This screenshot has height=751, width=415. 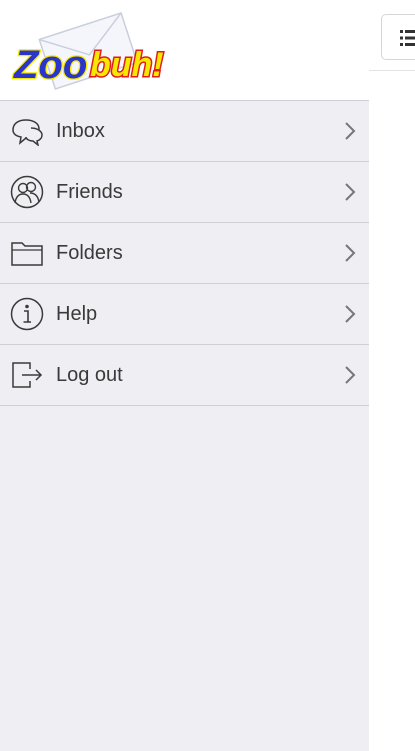 What do you see at coordinates (77, 314) in the screenshot?
I see `menu-item-label: Help` at bounding box center [77, 314].